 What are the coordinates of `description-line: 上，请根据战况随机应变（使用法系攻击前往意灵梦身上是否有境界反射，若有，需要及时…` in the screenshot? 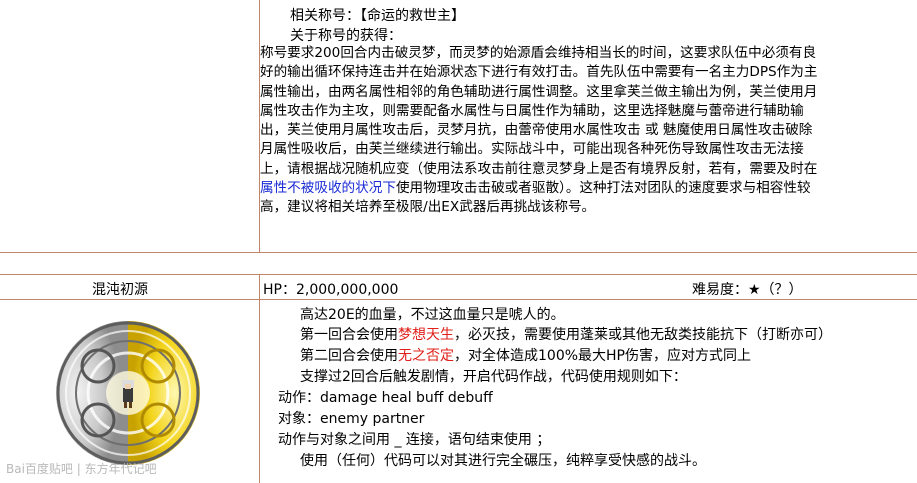 It's located at (539, 168).